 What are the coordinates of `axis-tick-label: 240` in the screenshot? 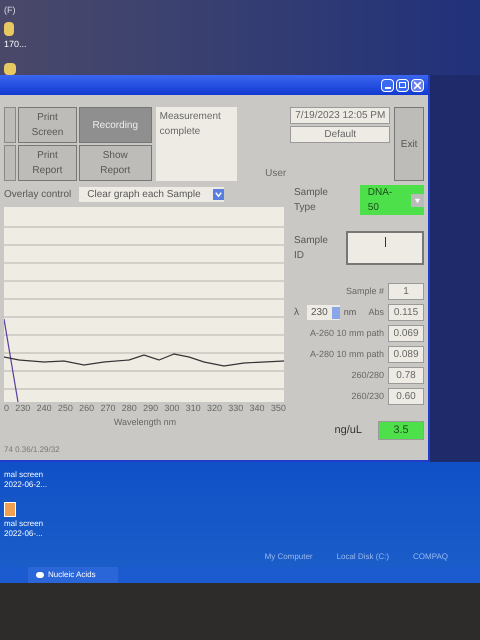 It's located at (44, 408).